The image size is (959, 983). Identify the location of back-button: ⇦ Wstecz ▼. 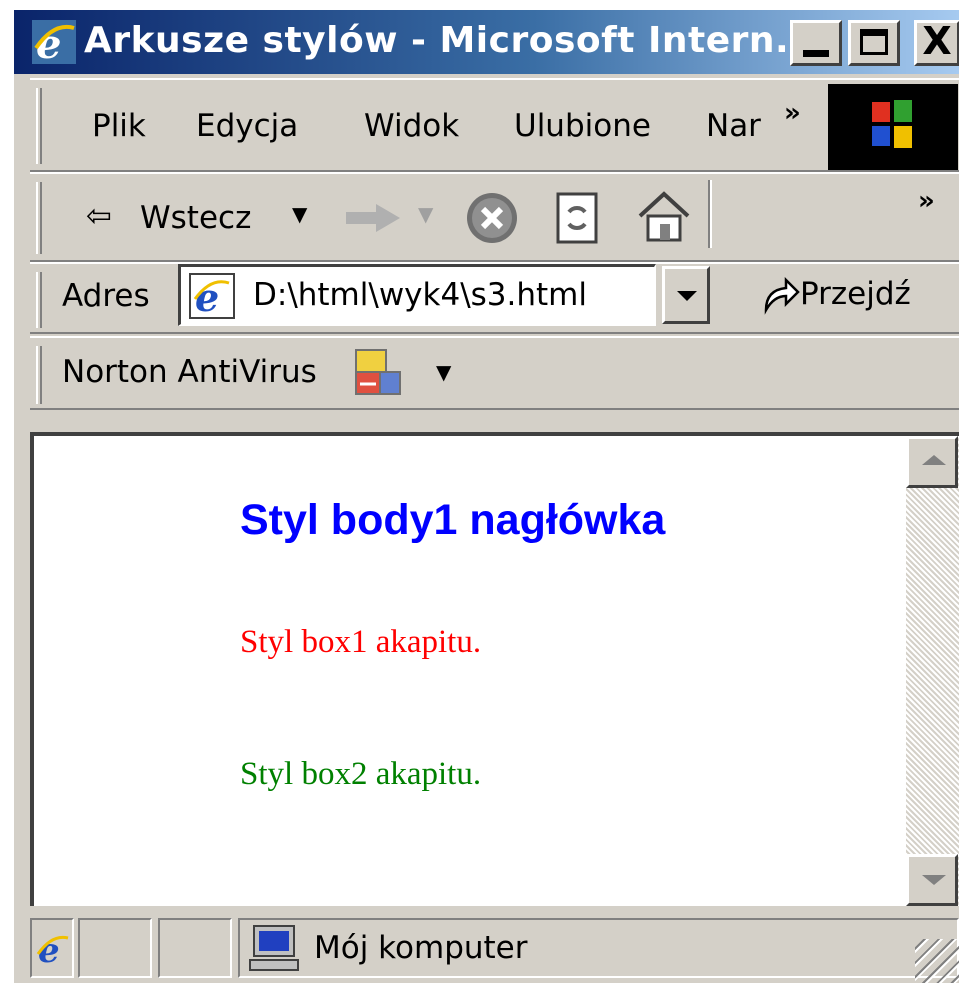
(196, 218).